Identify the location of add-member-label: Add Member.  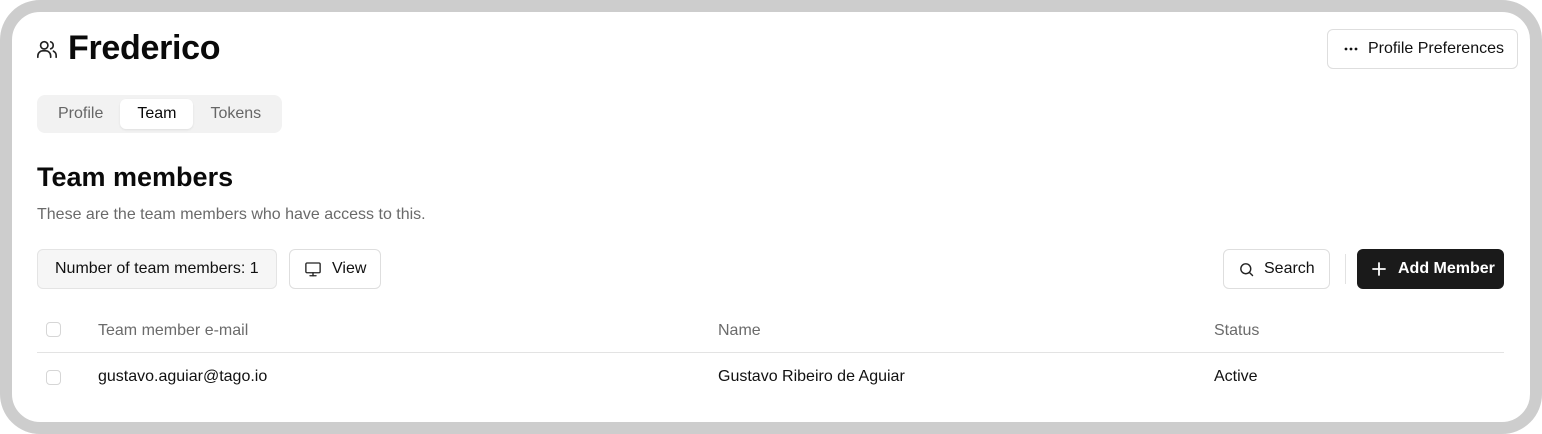
(1446, 268).